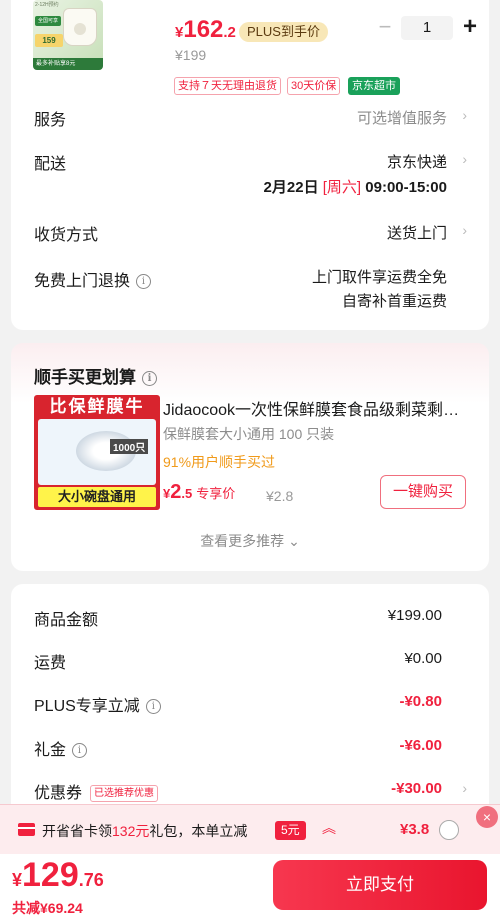 This screenshot has width=500, height=924. What do you see at coordinates (50, 164) in the screenshot?
I see `delivery-label: 配送` at bounding box center [50, 164].